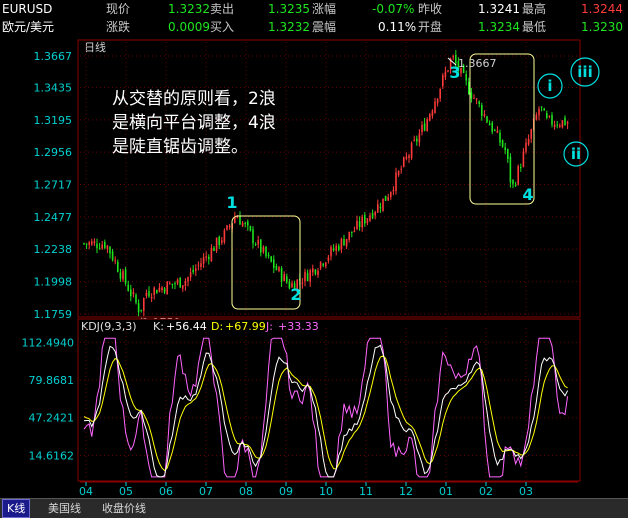  Describe the element at coordinates (430, 9) in the screenshot. I see `label-prev-close: 昨收` at that location.